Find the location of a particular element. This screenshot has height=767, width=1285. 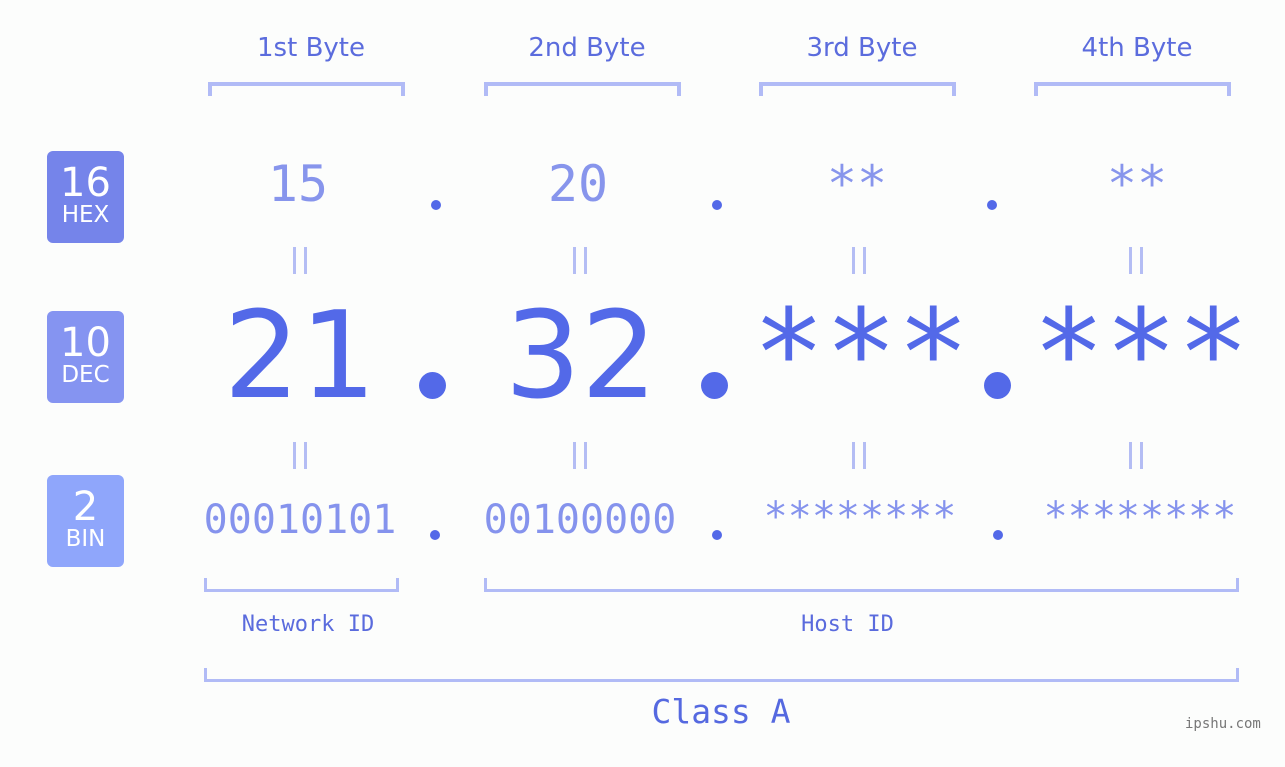

network-id-label: Network ID is located at coordinates (308, 624).